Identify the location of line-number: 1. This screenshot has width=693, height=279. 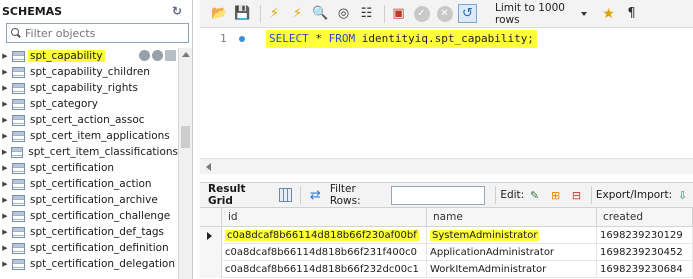
(223, 38).